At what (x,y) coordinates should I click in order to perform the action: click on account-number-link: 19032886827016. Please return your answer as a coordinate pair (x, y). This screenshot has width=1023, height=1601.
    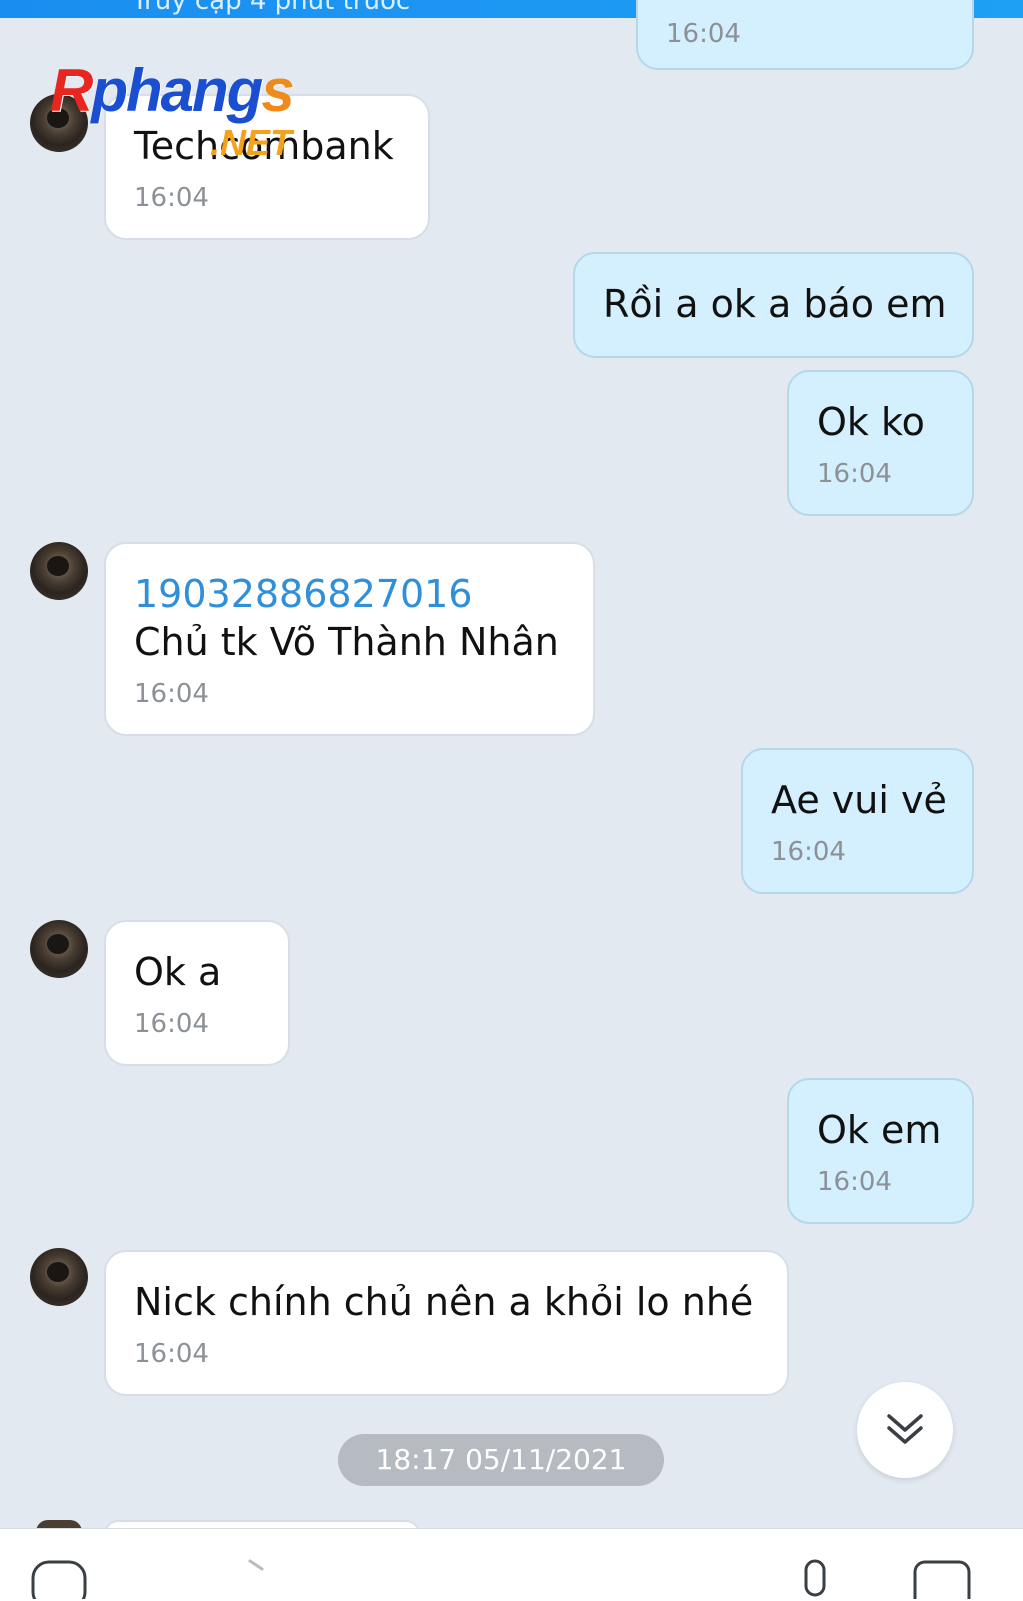
    Looking at the image, I should click on (349, 594).